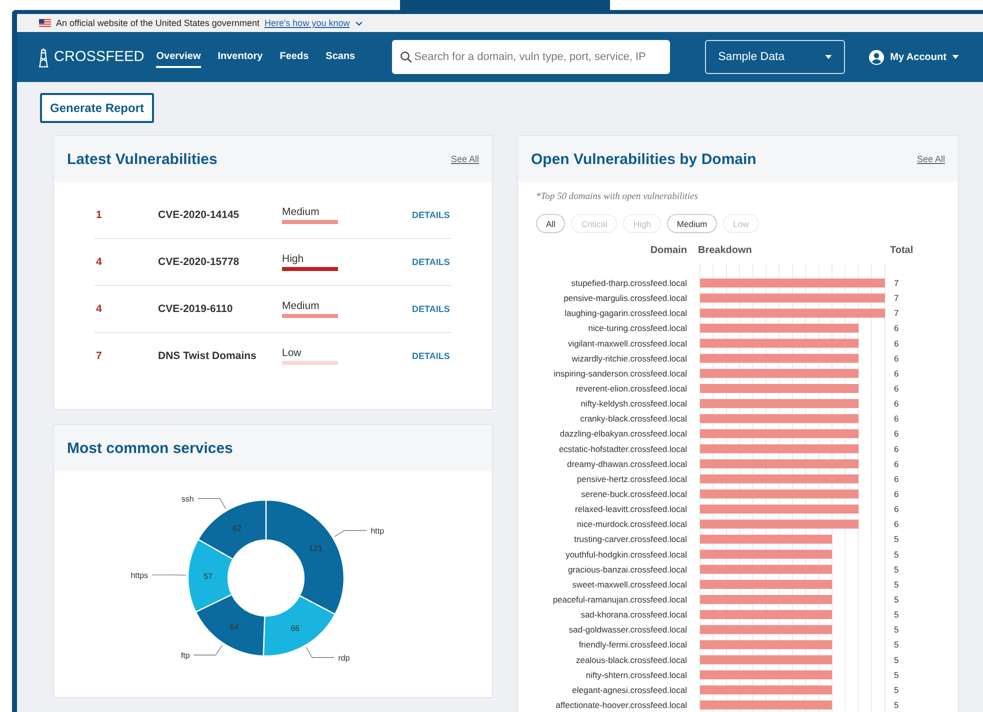 The height and width of the screenshot is (712, 983). What do you see at coordinates (918, 57) in the screenshot?
I see `account-menu: My Account` at bounding box center [918, 57].